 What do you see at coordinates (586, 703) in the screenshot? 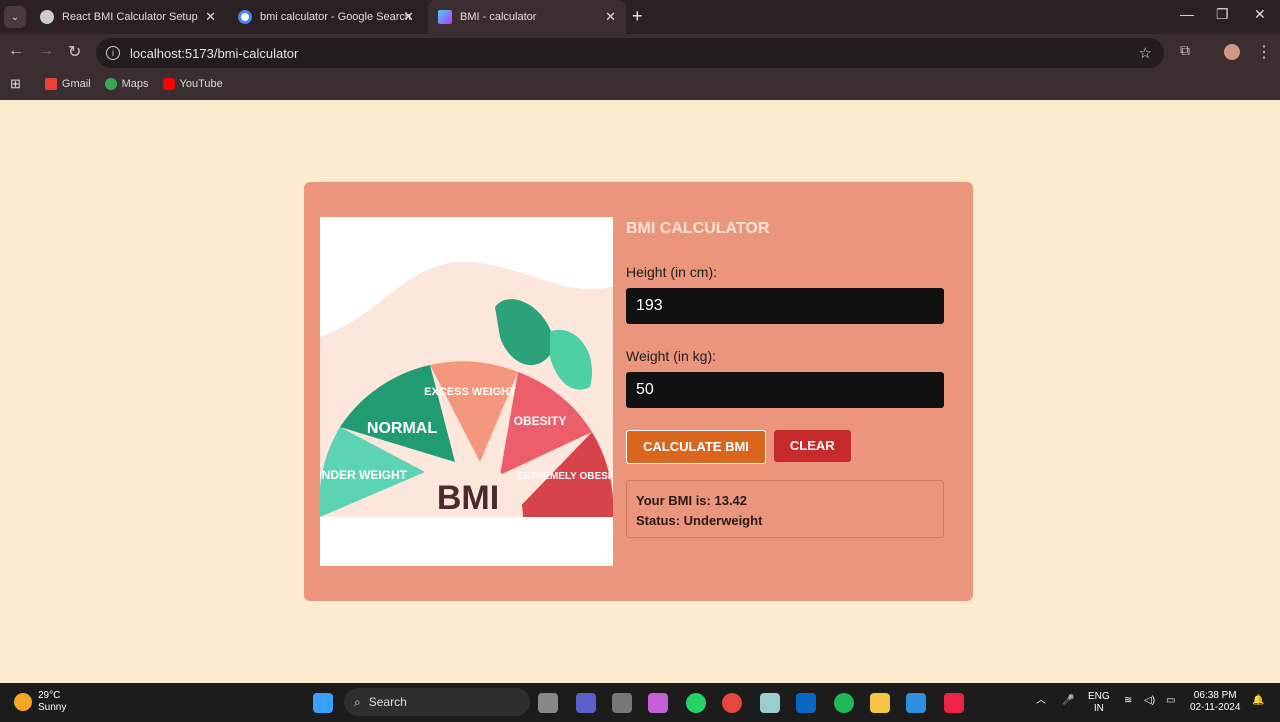
I see `teams-icon` at bounding box center [586, 703].